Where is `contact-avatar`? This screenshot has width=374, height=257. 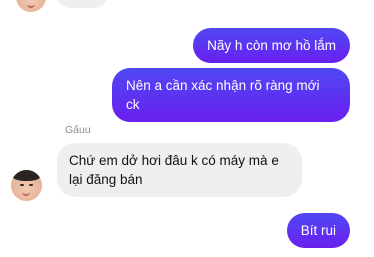 contact-avatar is located at coordinates (26, 185).